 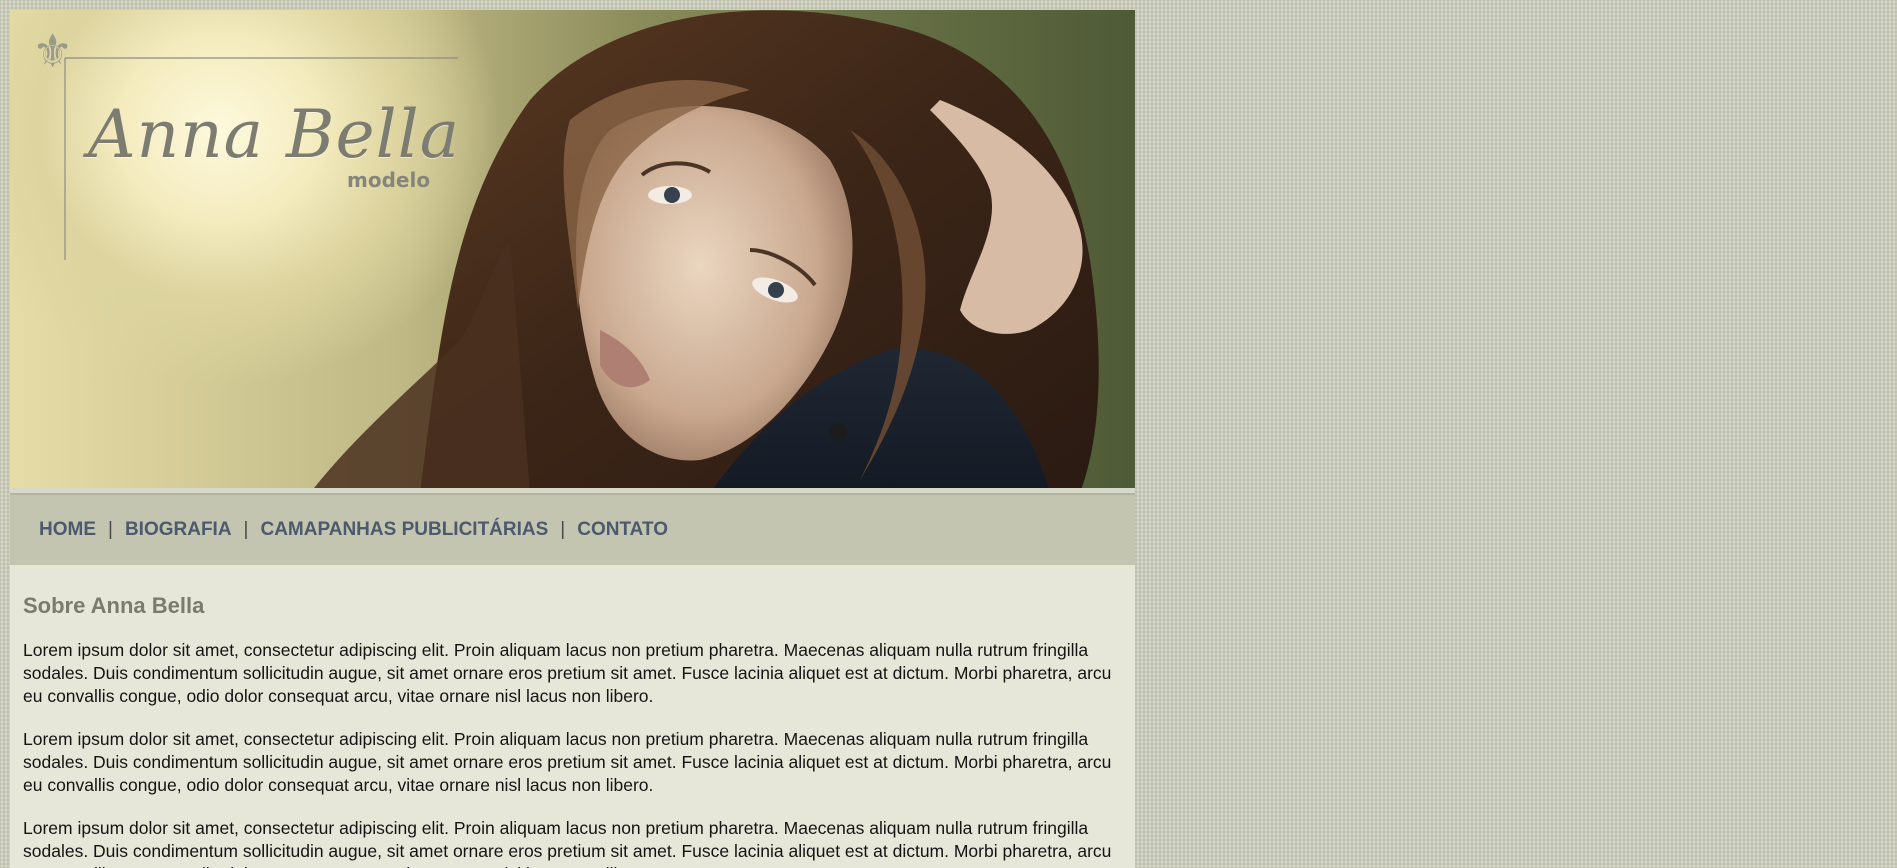 What do you see at coordinates (389, 180) in the screenshot?
I see `logo-subtitle: modelo` at bounding box center [389, 180].